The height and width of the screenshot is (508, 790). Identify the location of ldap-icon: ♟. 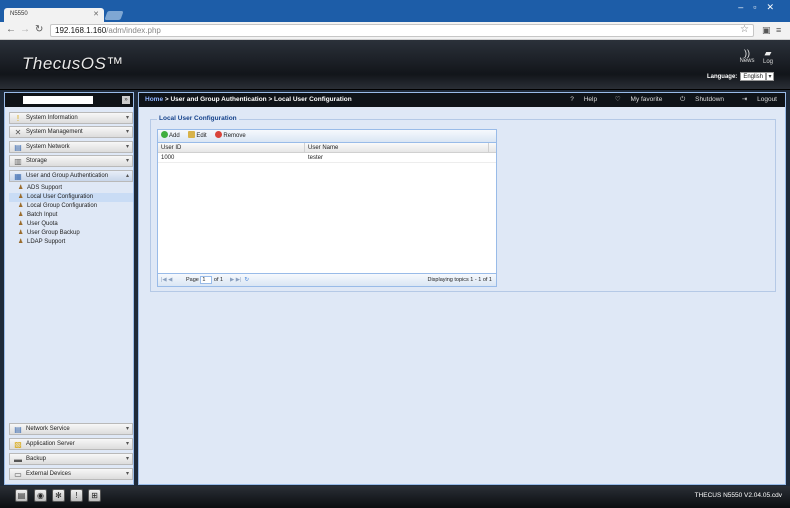
(21, 242).